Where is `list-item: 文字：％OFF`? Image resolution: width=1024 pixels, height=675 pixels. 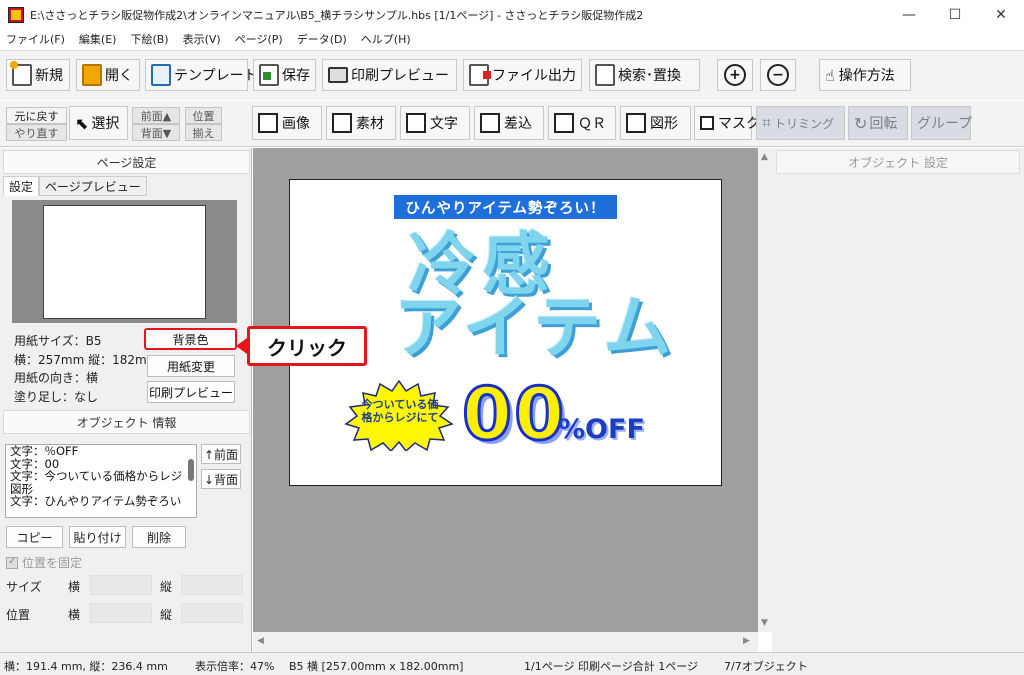
list-item: 文字：％OFF is located at coordinates (101, 451).